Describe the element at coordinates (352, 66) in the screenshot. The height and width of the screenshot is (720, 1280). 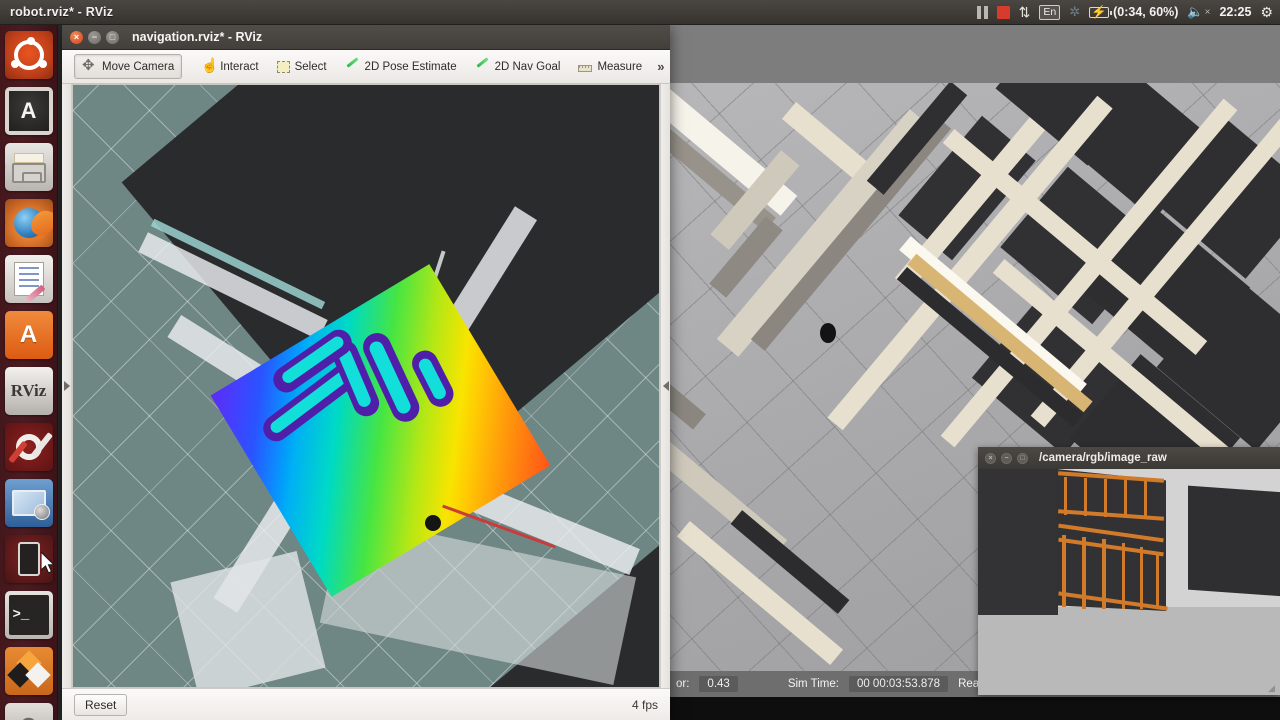
I see `pose-arrow-icon` at that location.